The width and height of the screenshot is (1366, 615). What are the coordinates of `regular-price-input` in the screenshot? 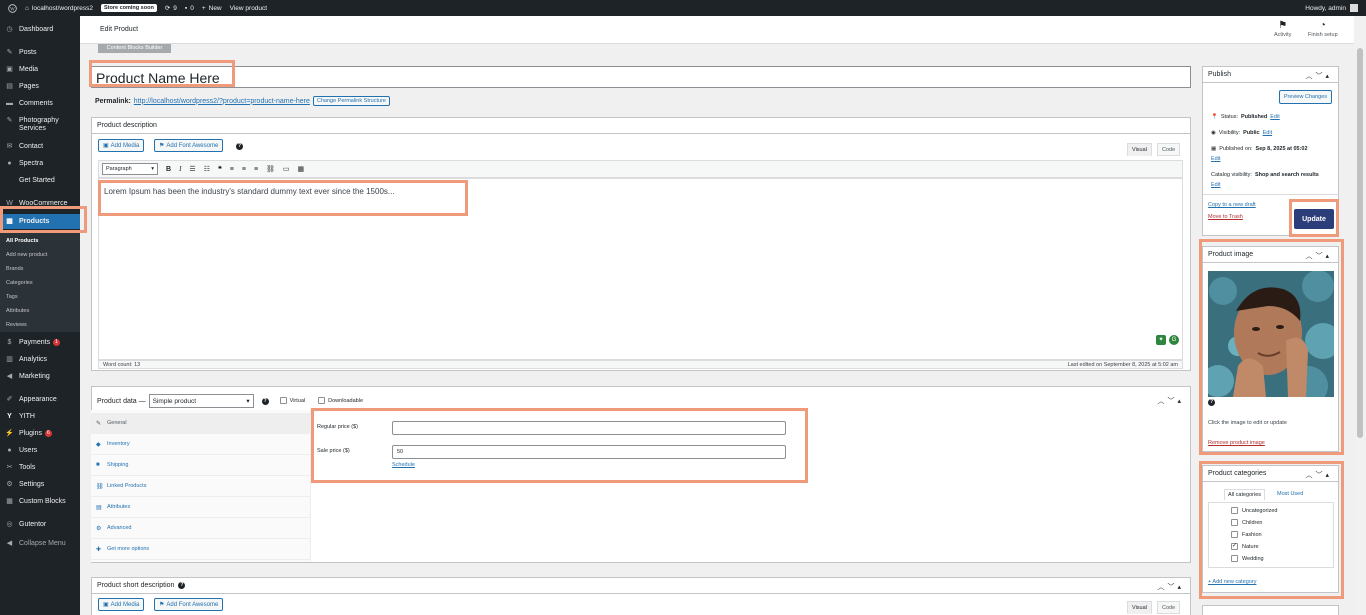 It's located at (589, 428).